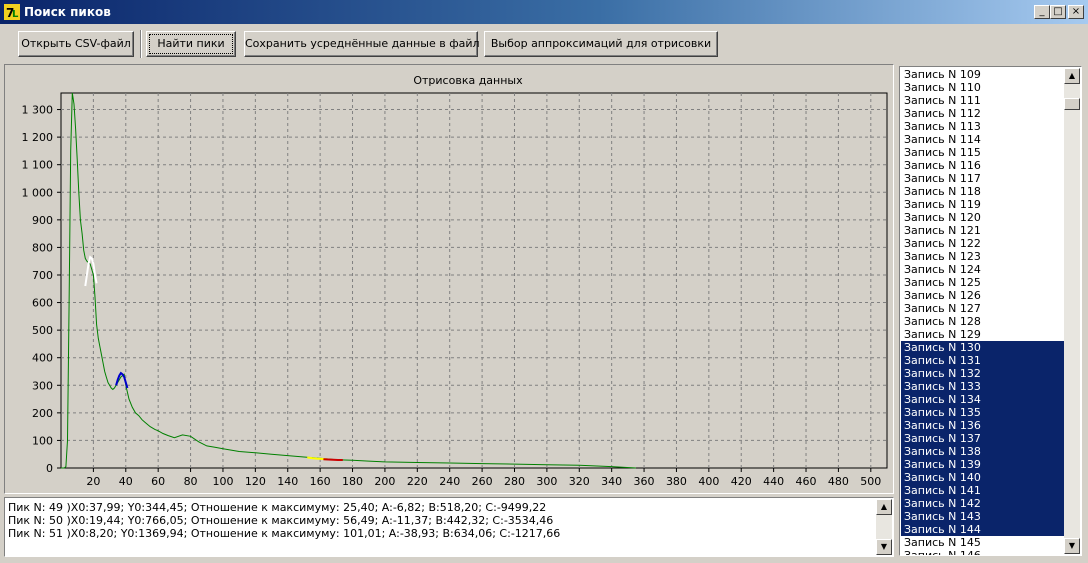 This screenshot has height=563, width=1088. Describe the element at coordinates (384, 481) in the screenshot. I see `x-tick-label: 200` at that location.